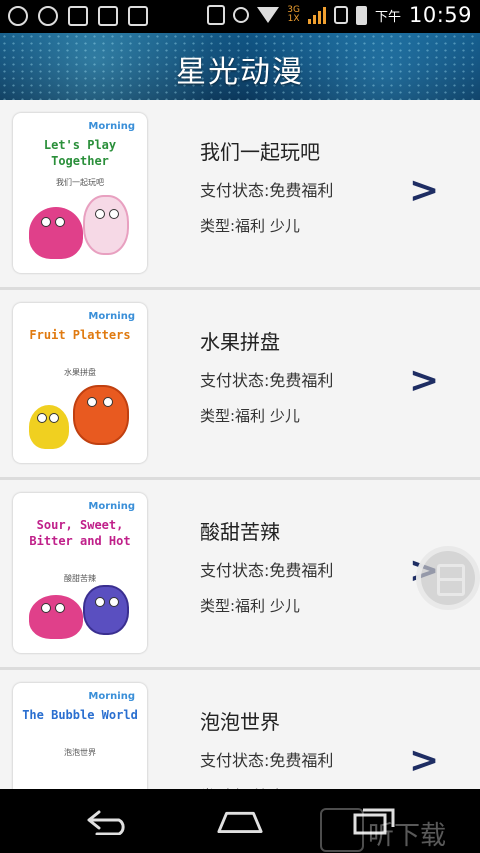 The image size is (480, 853). Describe the element at coordinates (387, 17) in the screenshot. I see `ampm: 下午` at that location.